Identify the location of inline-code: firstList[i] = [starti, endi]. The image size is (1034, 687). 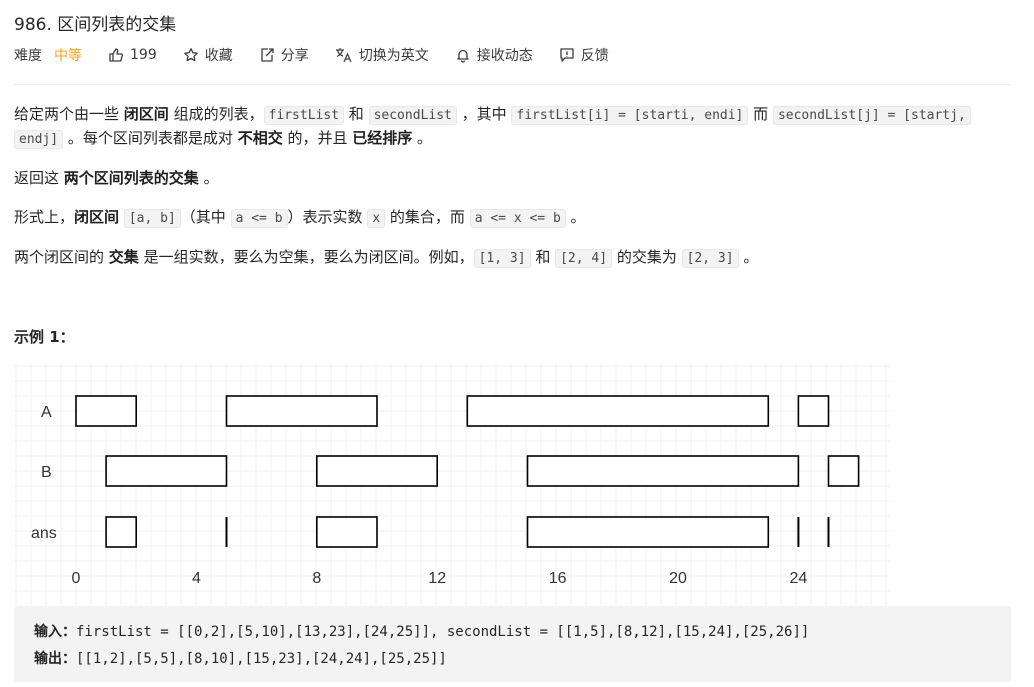
(630, 115).